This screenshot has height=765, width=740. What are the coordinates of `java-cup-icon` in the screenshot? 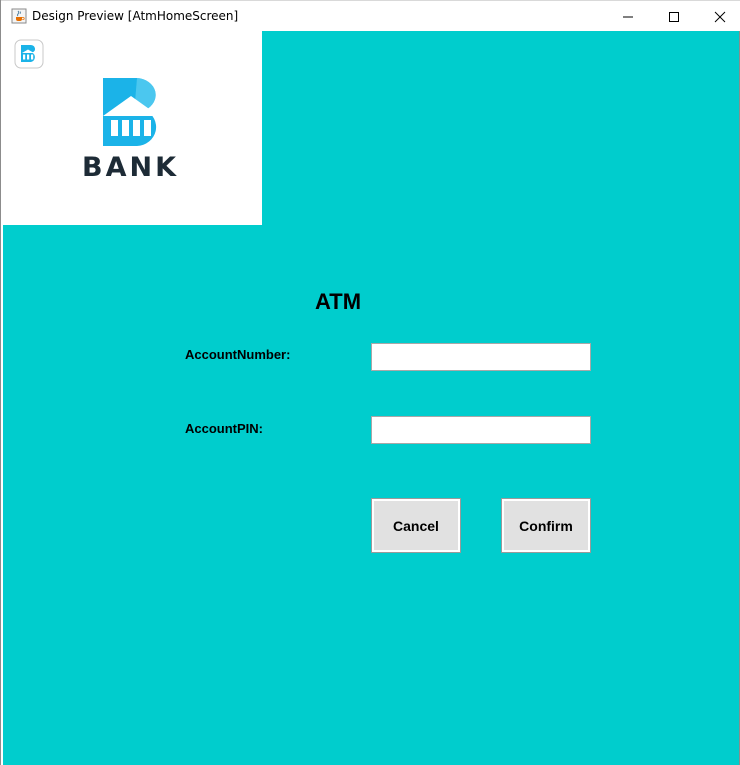 It's located at (19, 16).